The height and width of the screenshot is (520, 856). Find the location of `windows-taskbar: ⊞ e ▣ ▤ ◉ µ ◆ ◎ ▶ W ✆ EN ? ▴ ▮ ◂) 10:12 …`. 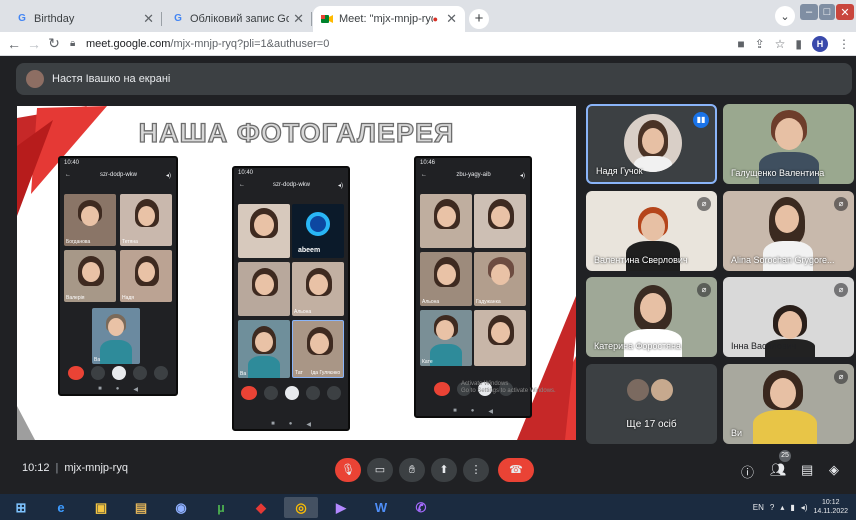

windows-taskbar: ⊞ e ▣ ▤ ◉ µ ◆ ◎ ▶ W ✆ EN ? ▴ ▮ ◂) 10:12 … is located at coordinates (428, 507).